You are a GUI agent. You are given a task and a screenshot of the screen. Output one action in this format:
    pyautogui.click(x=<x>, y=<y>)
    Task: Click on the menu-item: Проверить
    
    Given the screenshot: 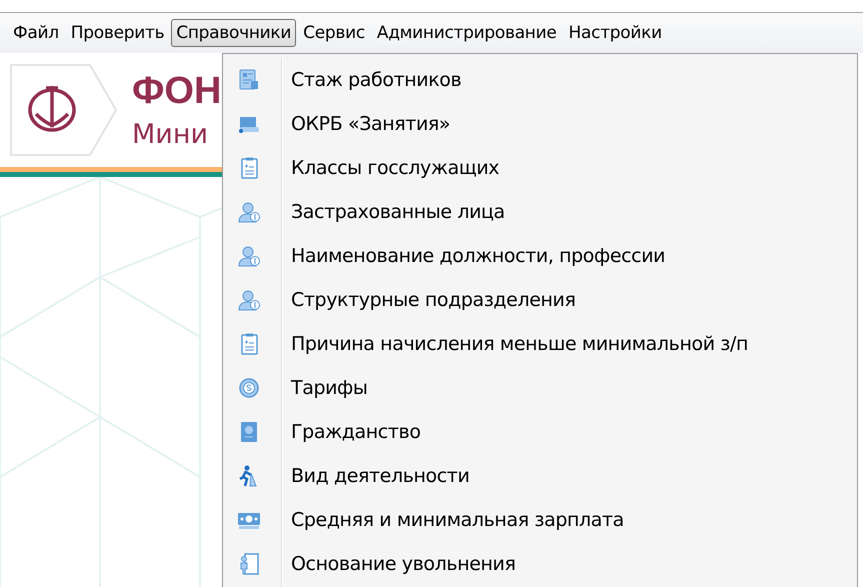 What is the action you would take?
    pyautogui.click(x=118, y=33)
    